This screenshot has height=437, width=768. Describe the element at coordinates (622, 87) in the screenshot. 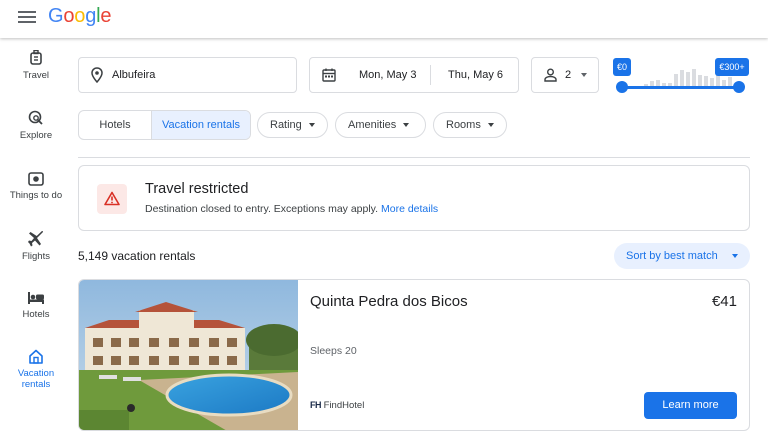

I see `slider-min-handle` at that location.